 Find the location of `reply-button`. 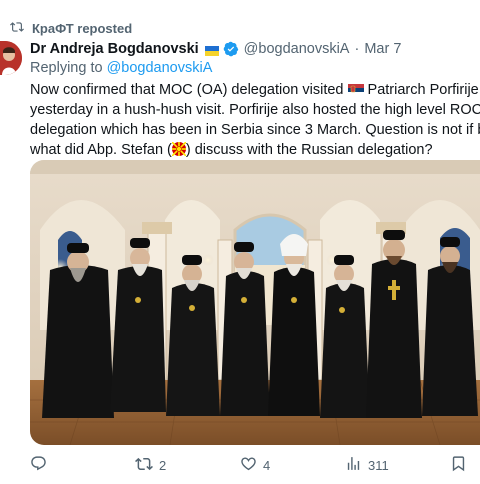

reply-button is located at coordinates (41, 465).